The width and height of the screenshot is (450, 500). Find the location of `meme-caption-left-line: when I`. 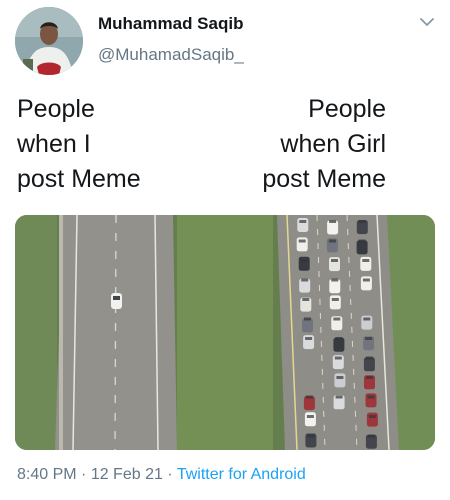

meme-caption-left-line: when I is located at coordinates (54, 144).